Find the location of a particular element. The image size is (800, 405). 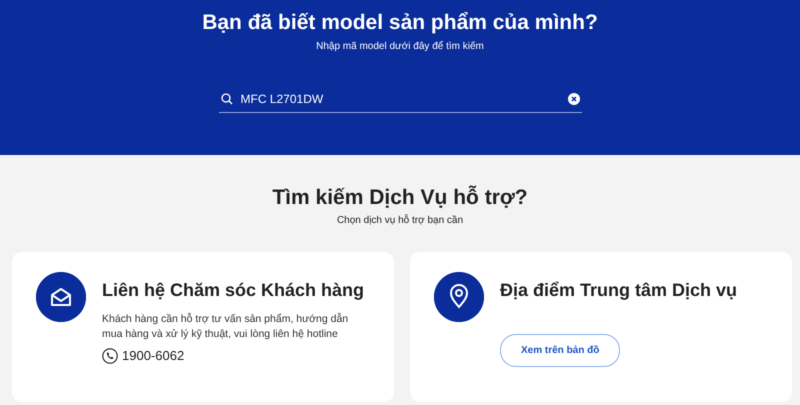

section-subtitle: Chọn dịch vụ hỗ trợ bạn cần is located at coordinates (400, 220).